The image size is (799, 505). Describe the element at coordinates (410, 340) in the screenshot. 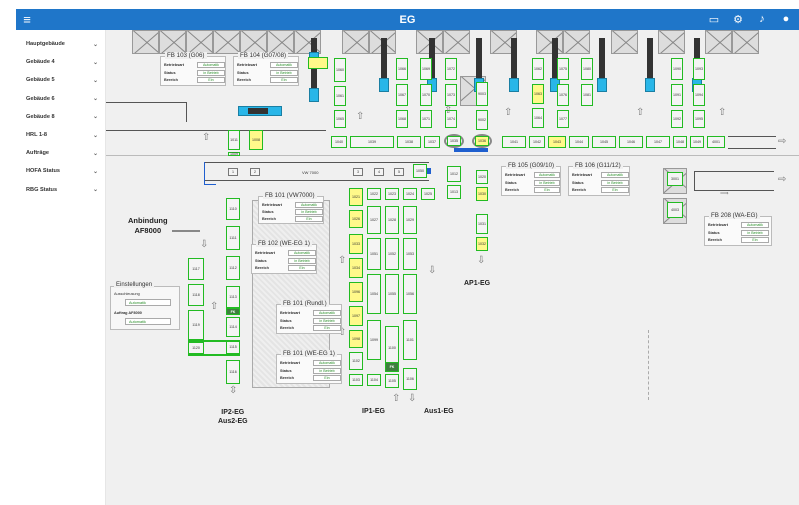

I see `slot: 1101` at that location.